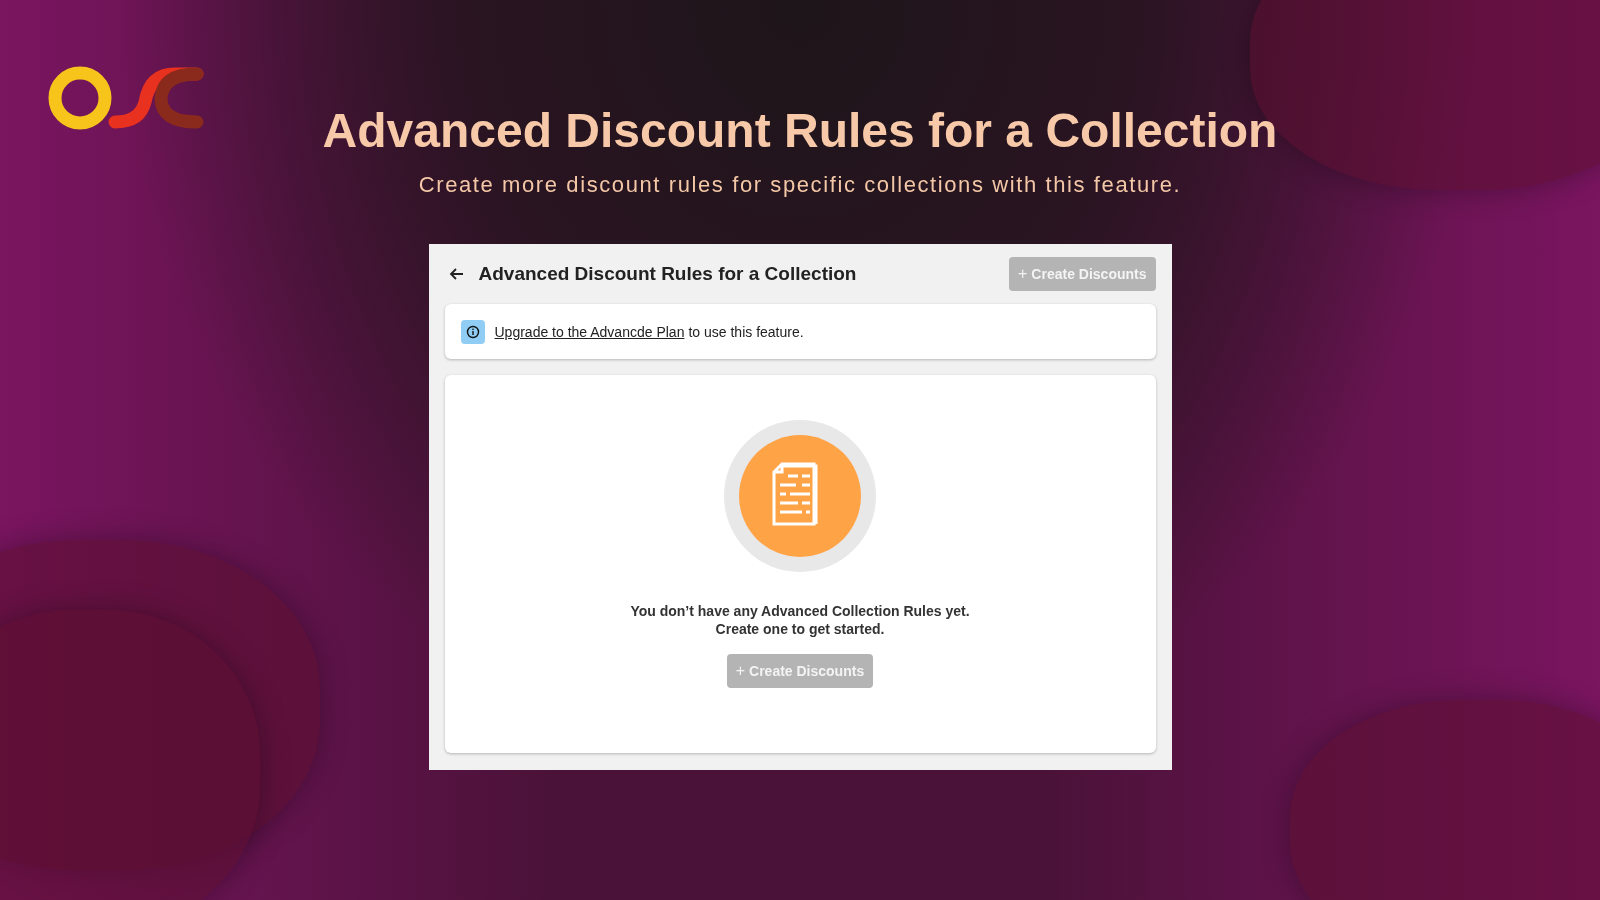  What do you see at coordinates (800, 185) in the screenshot?
I see `hero-subtitle: Create more discount rules for specific collections with this feature.` at bounding box center [800, 185].